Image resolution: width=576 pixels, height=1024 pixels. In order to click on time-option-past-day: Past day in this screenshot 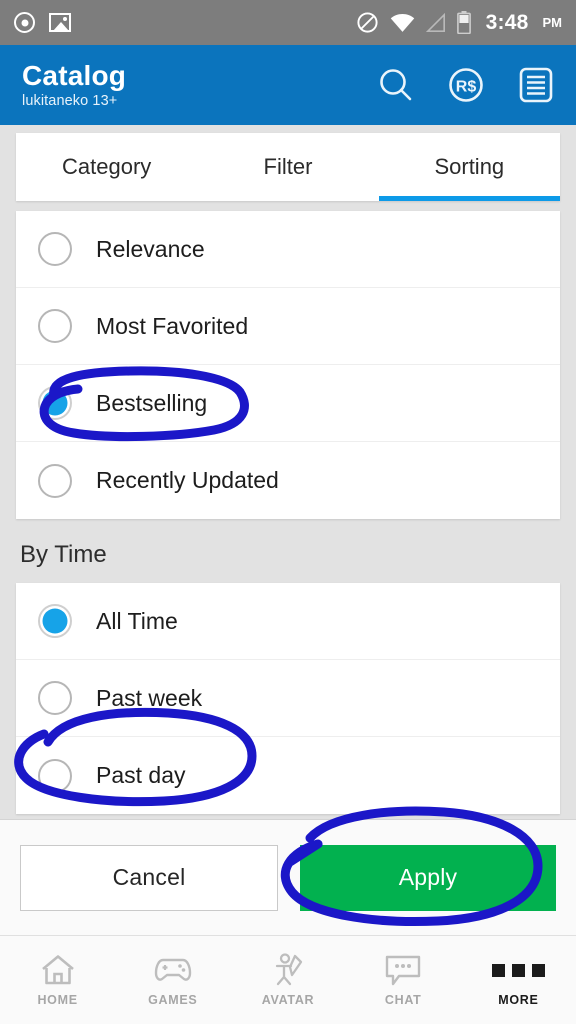, I will do `click(288, 775)`.